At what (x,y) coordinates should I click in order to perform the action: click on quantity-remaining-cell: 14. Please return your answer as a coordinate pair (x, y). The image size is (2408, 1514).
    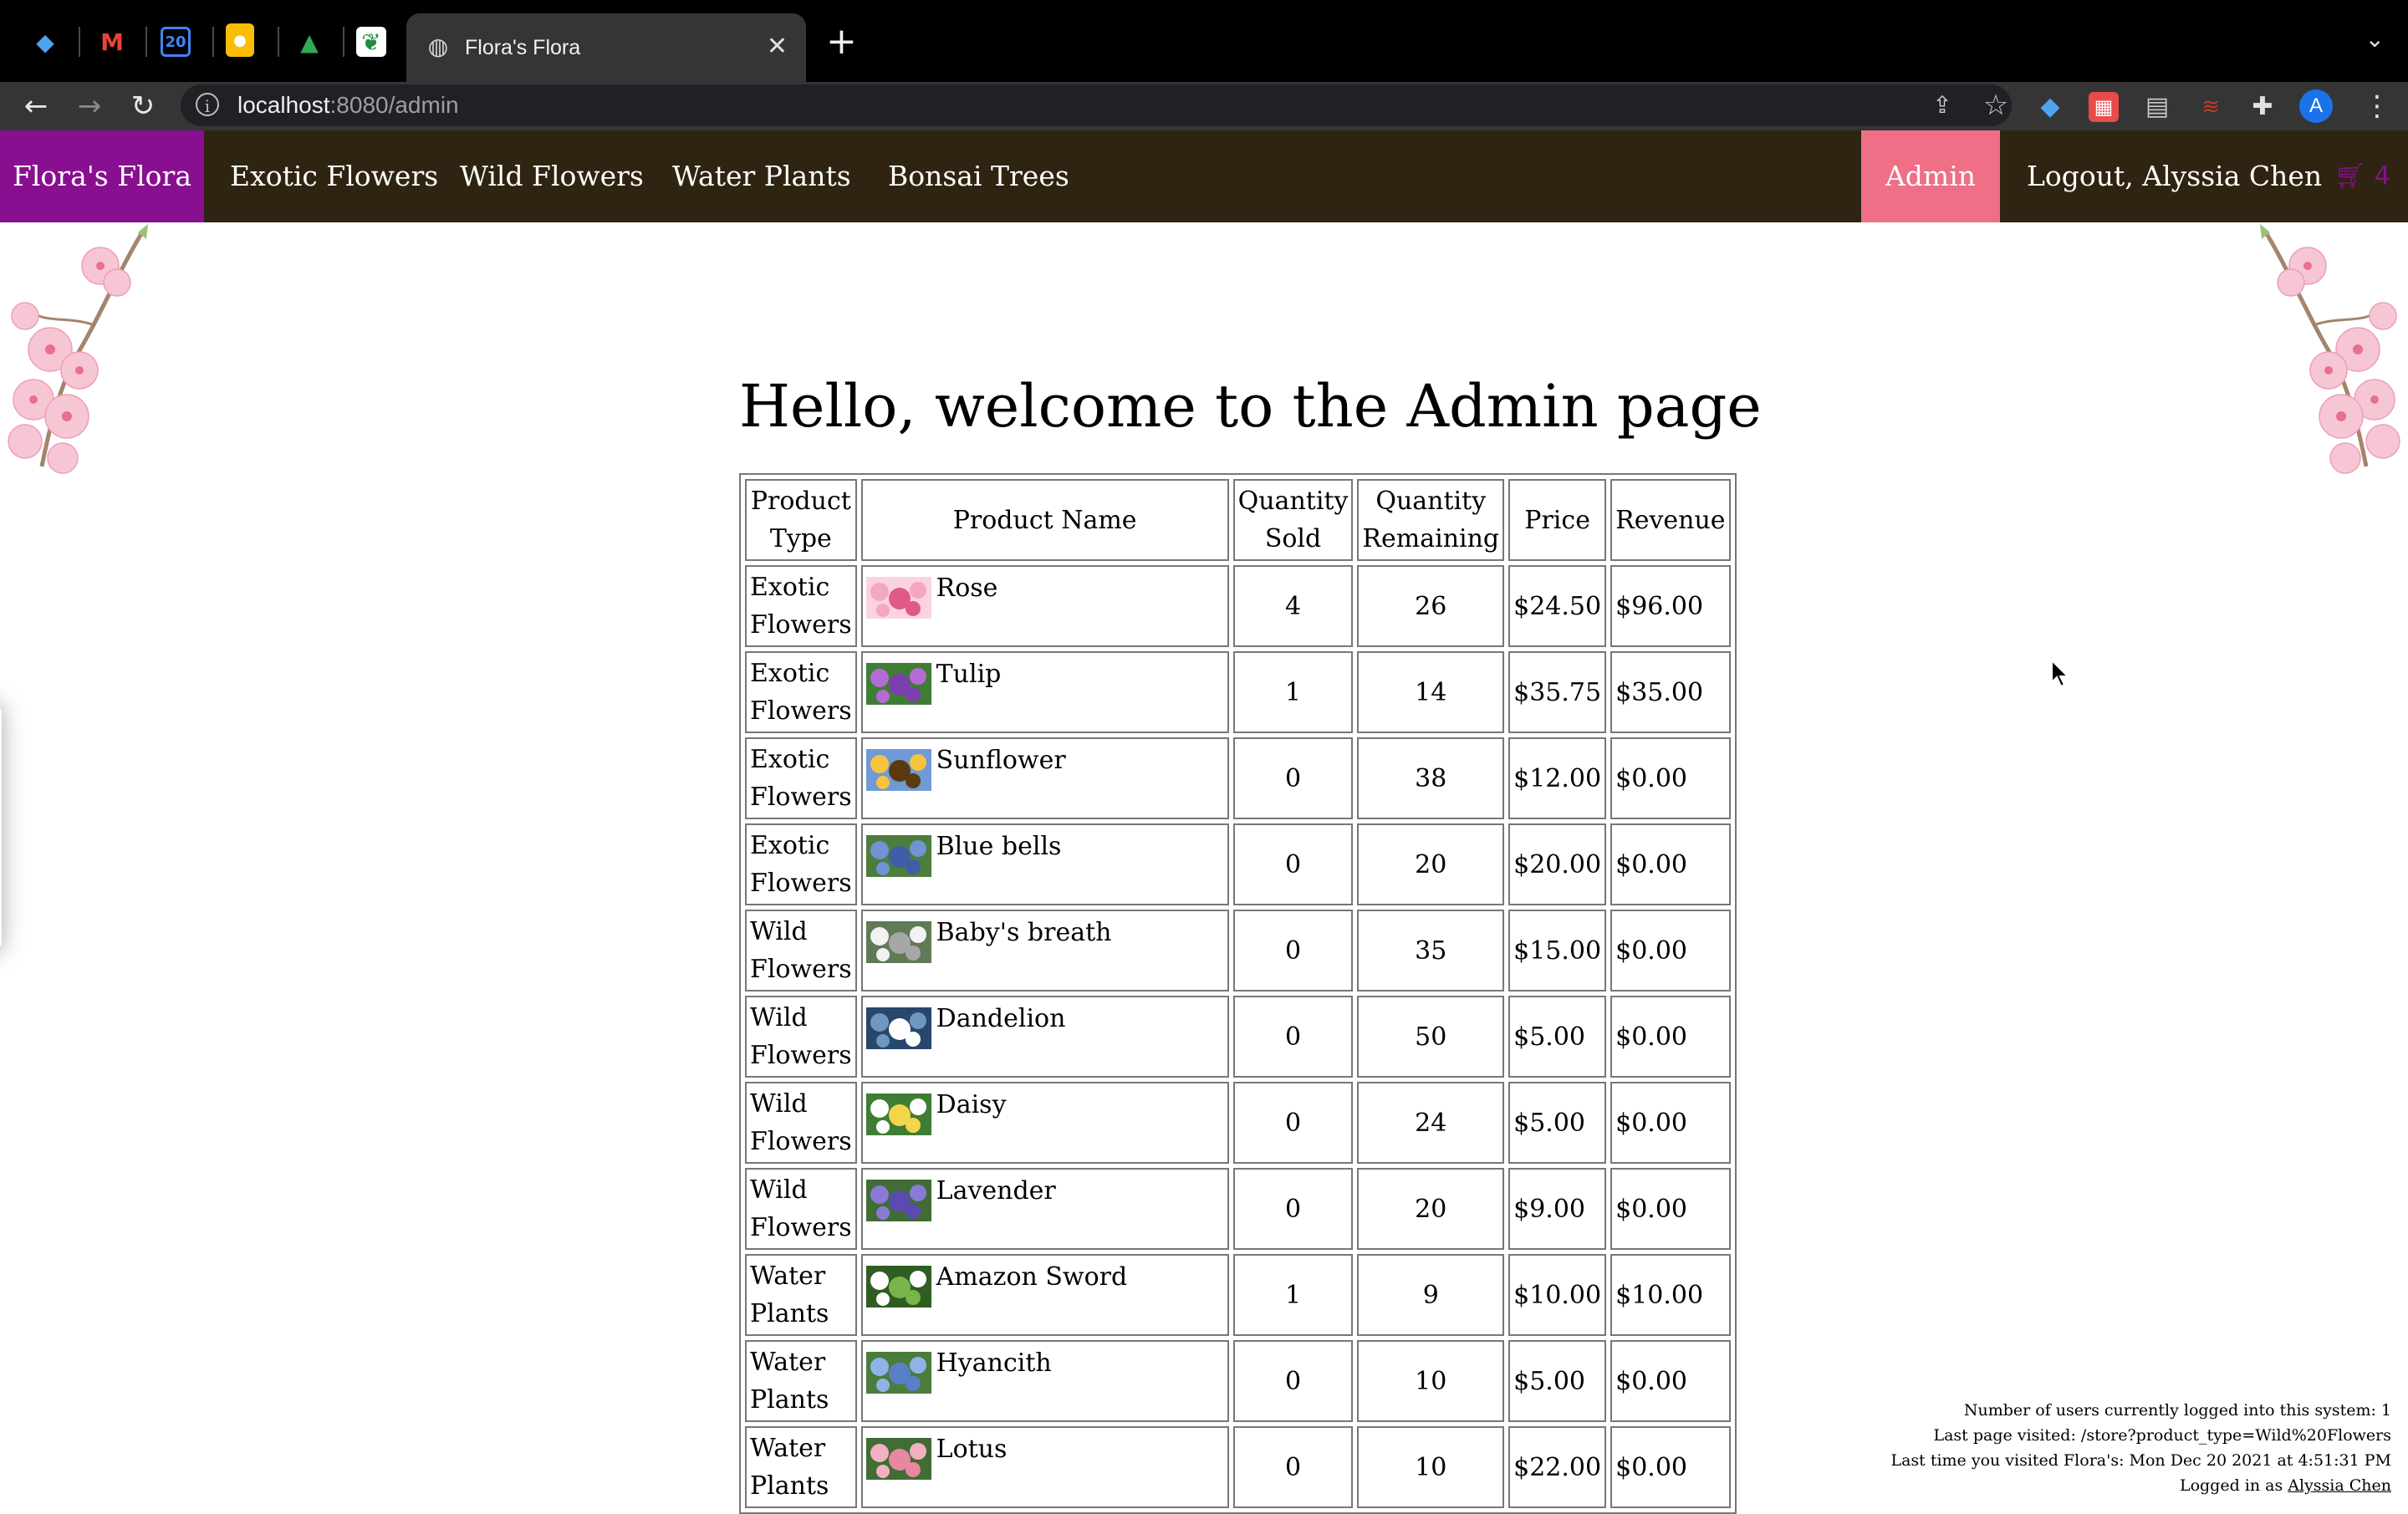
    Looking at the image, I should click on (1431, 692).